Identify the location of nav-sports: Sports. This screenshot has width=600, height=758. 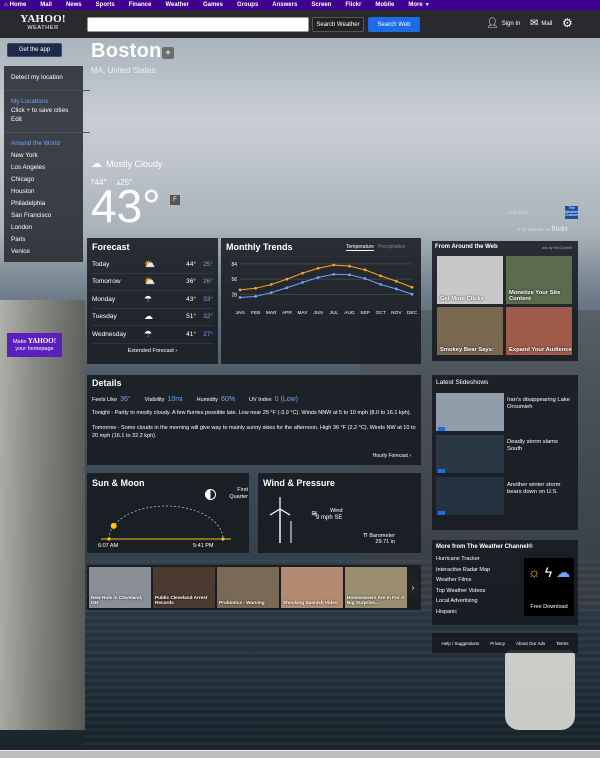
(105, 5).